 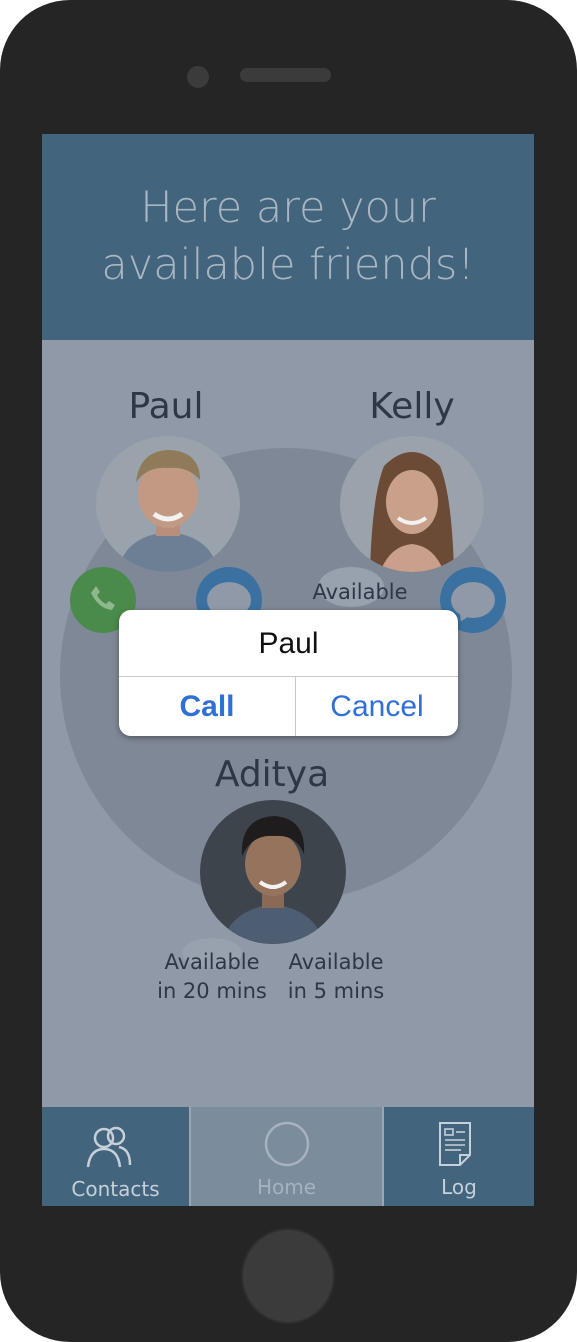 I want to click on dialog-title: Paul, so click(x=288, y=643).